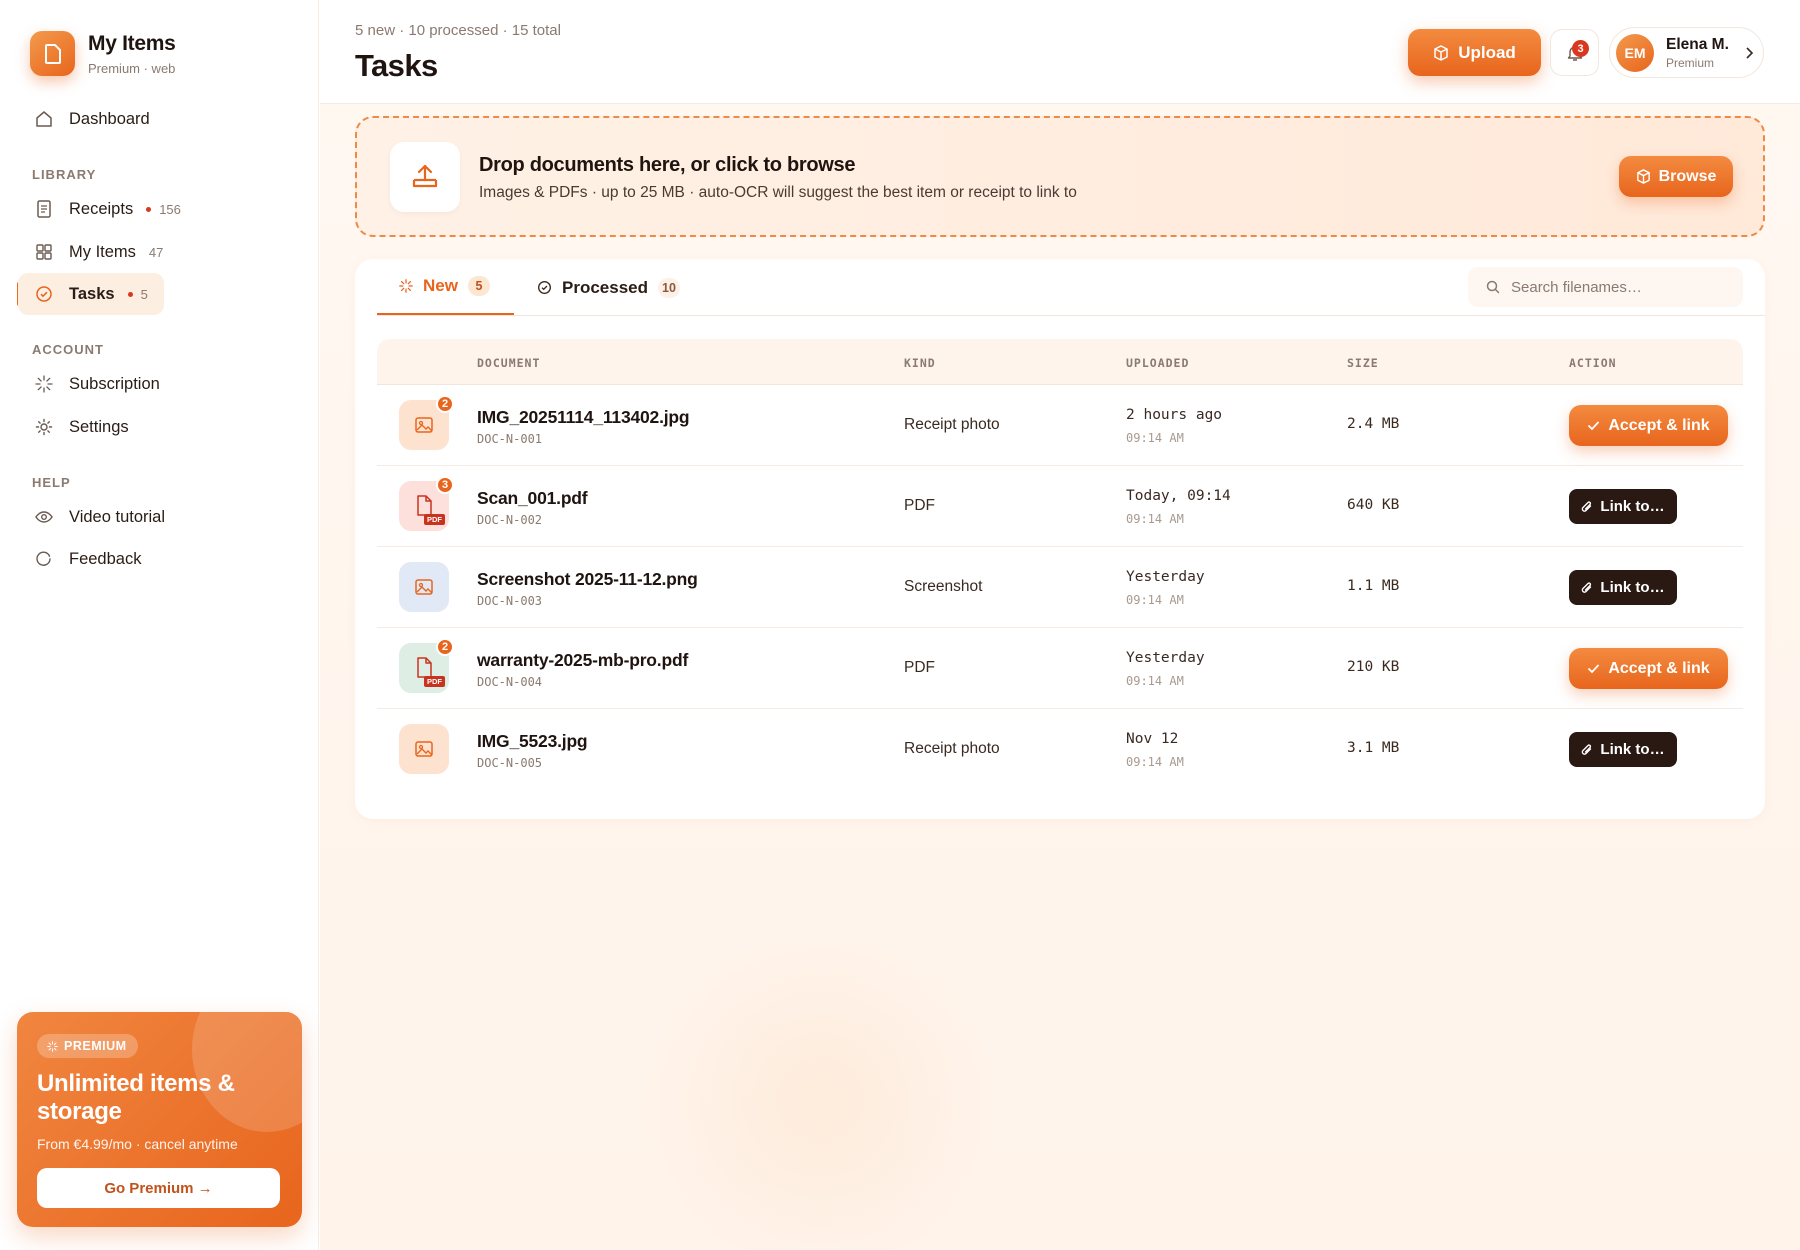  Describe the element at coordinates (532, 741) in the screenshot. I see `document-name: IMG_5523.jpg` at that location.